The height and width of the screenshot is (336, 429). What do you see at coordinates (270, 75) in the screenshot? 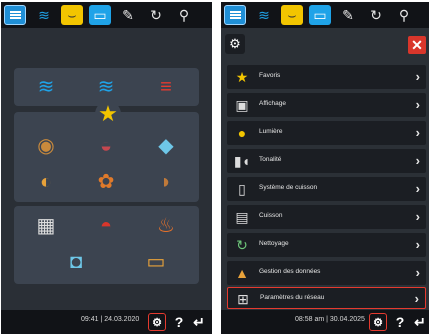
I see `menu-item-label: Favoris` at bounding box center [270, 75].